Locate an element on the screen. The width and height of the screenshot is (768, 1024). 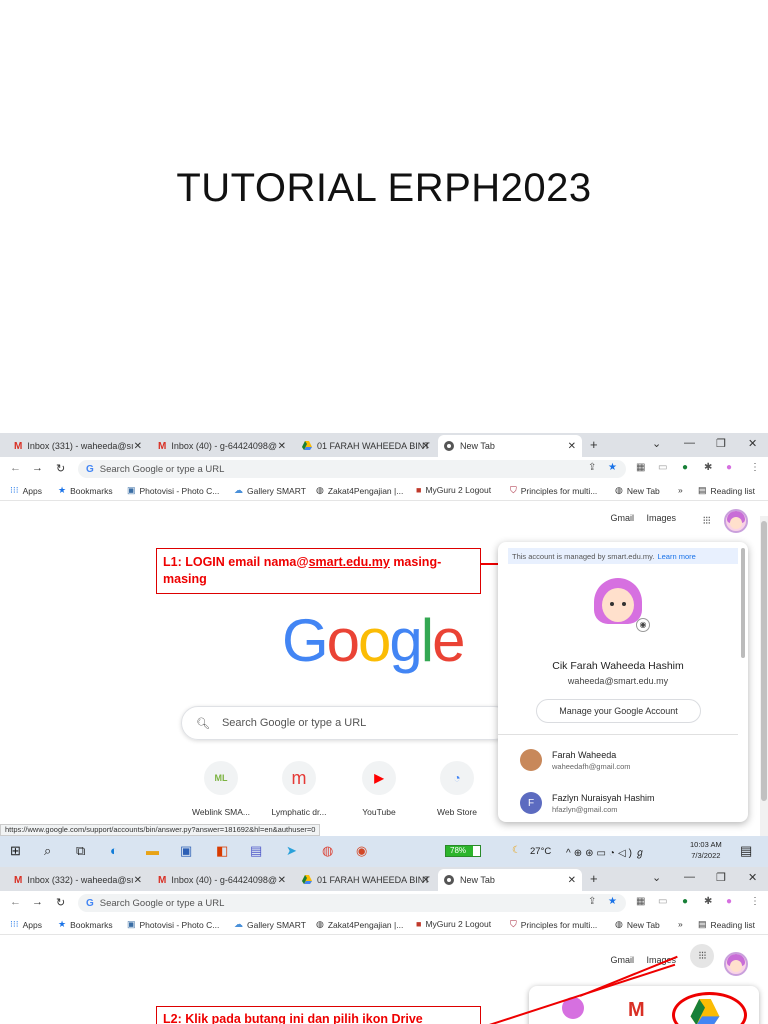
scrollbar is located at coordinates (743, 603).